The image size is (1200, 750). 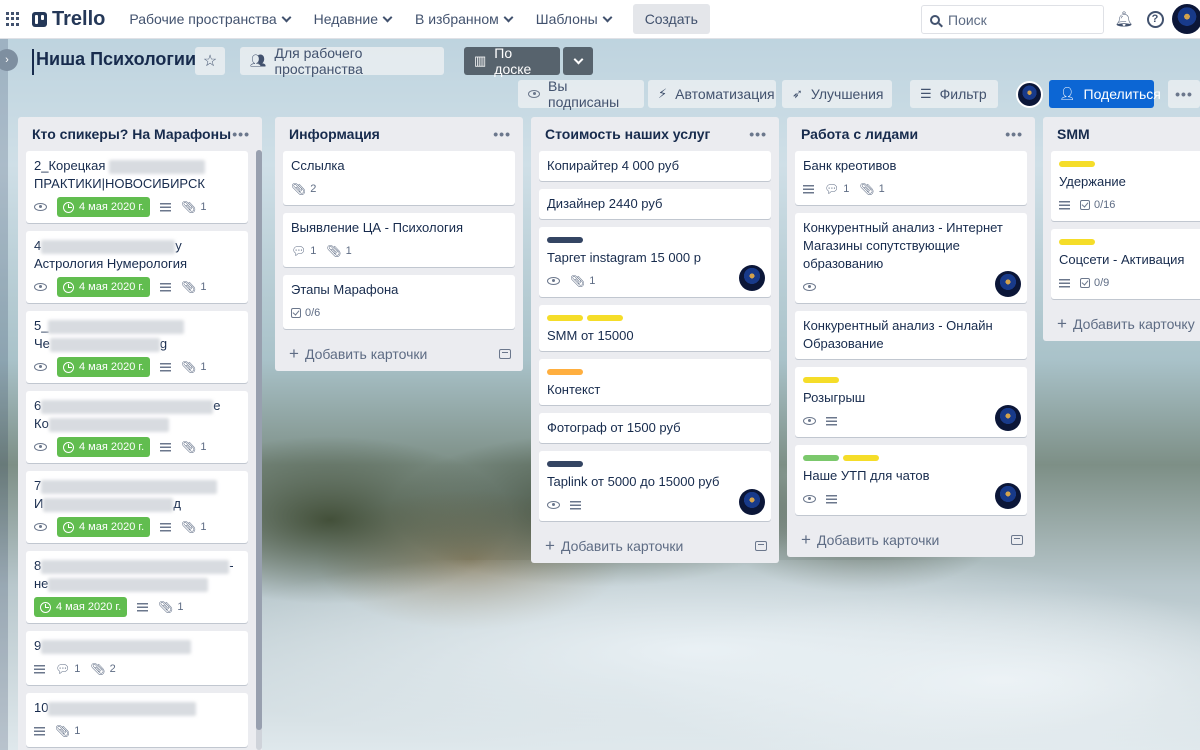 What do you see at coordinates (1125, 186) in the screenshot?
I see `card: Удержание 0/16` at bounding box center [1125, 186].